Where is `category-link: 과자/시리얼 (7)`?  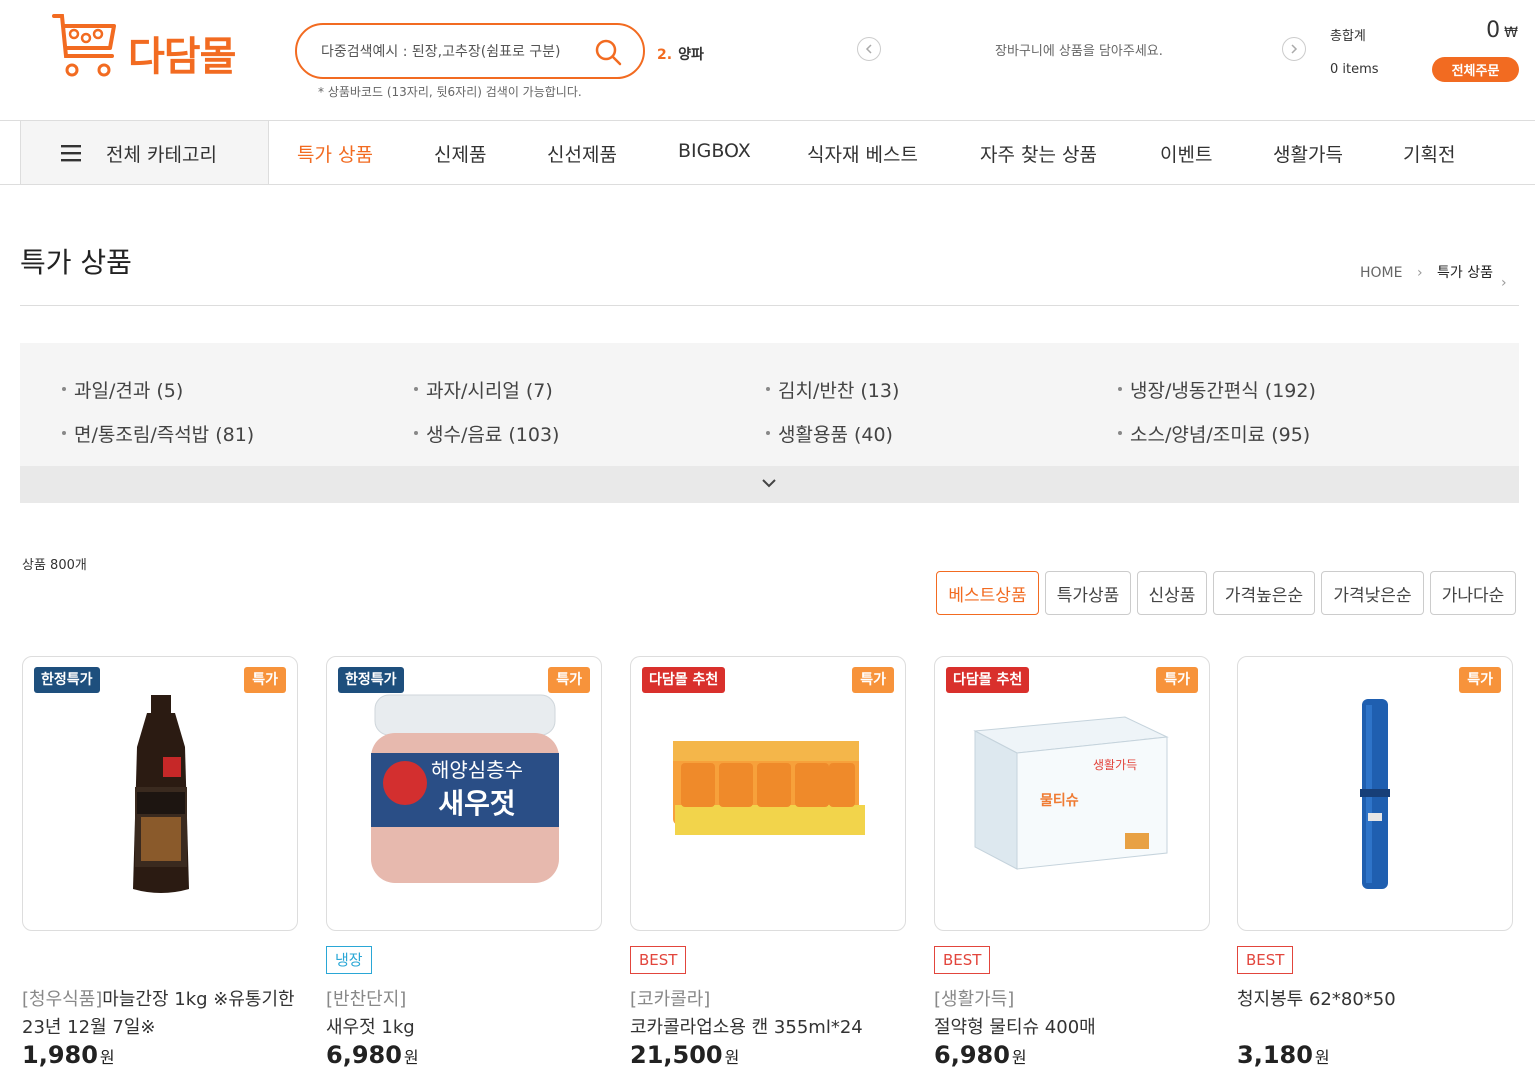
category-link: 과자/시리얼 (7) is located at coordinates (483, 389).